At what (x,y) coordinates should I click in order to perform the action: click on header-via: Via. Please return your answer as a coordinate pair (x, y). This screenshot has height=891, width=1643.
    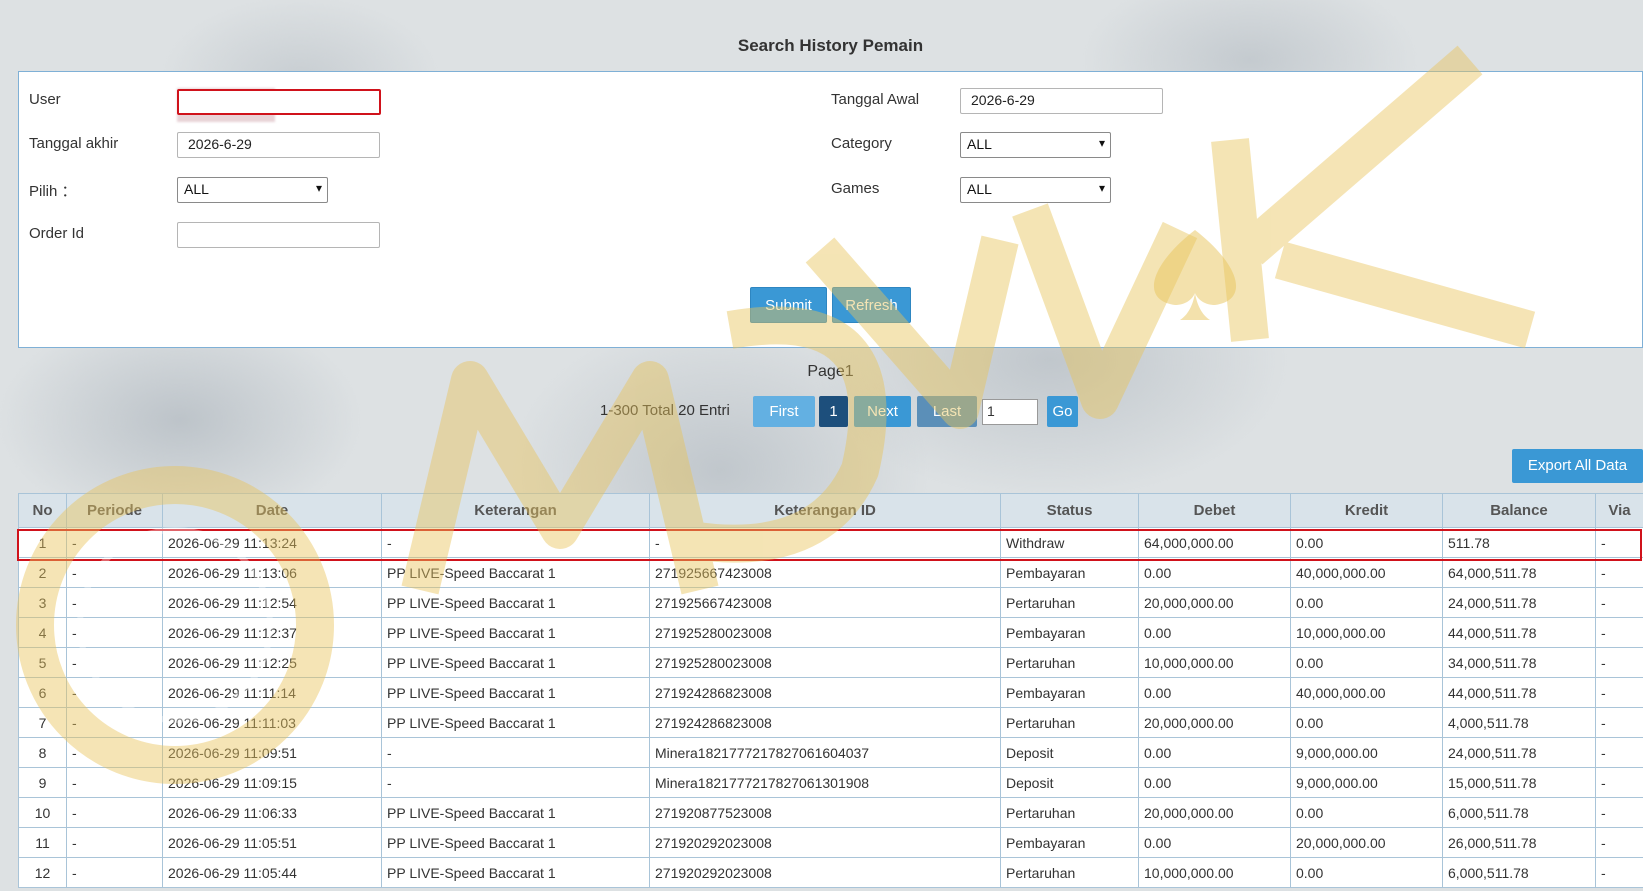
    Looking at the image, I should click on (1619, 510).